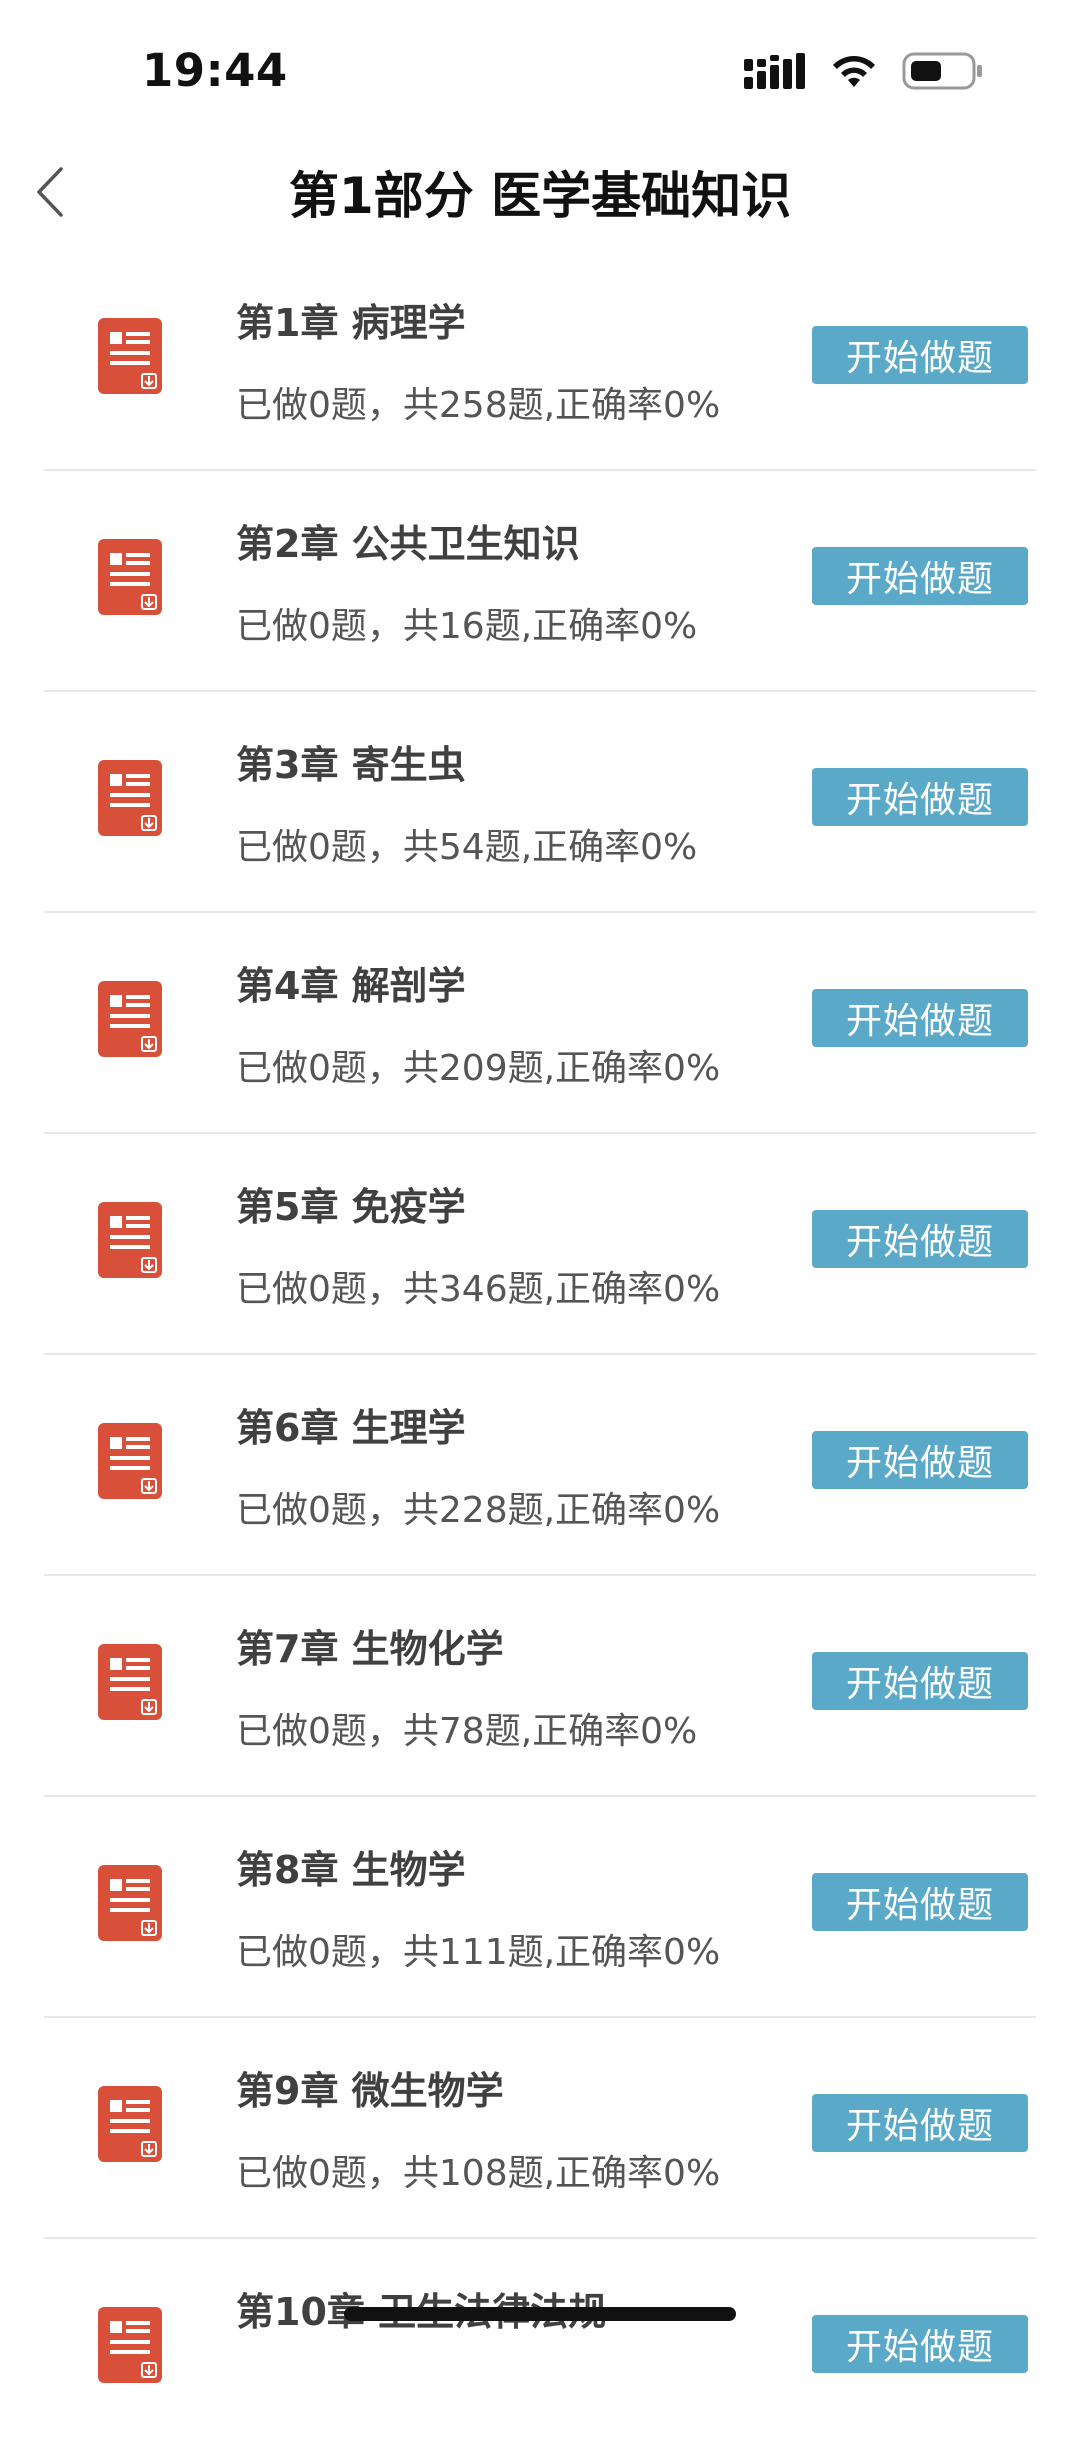  What do you see at coordinates (370, 2091) in the screenshot?
I see `chapter-title: 第9章 微生物学` at bounding box center [370, 2091].